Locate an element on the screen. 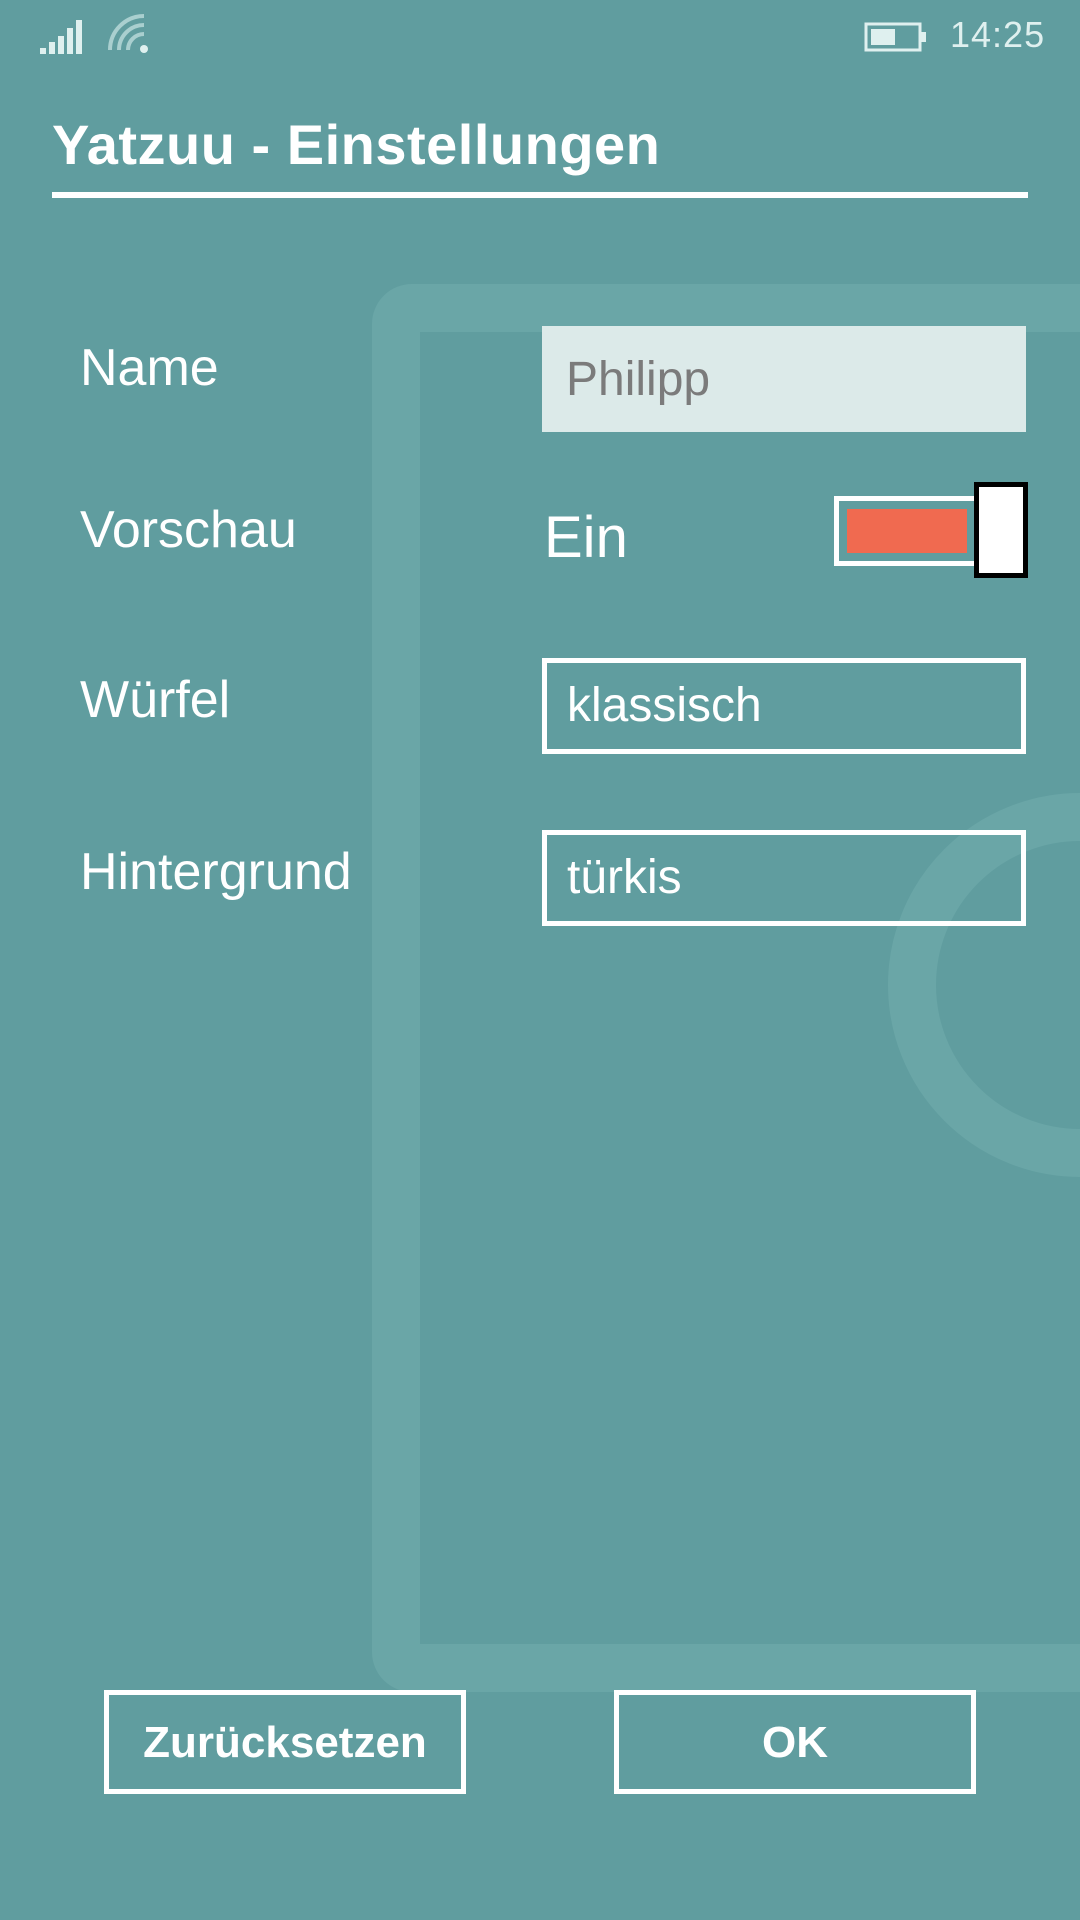 This screenshot has height=1920, width=1080. preview-toggle-state: Ein is located at coordinates (586, 537).